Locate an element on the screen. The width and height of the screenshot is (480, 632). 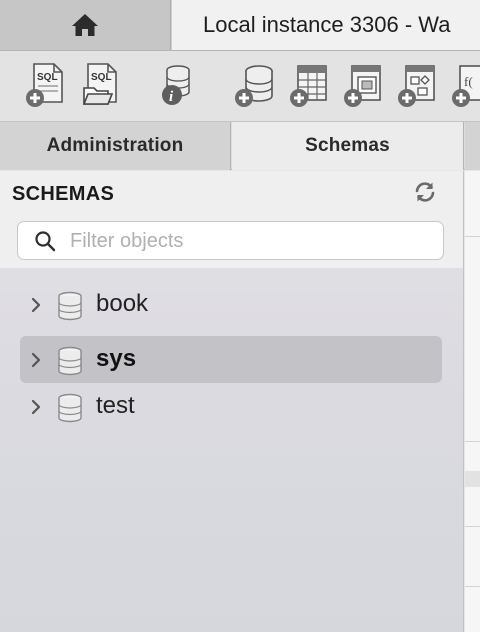
connection-tab: Local instance 3306 - Wa is located at coordinates (326, 25).